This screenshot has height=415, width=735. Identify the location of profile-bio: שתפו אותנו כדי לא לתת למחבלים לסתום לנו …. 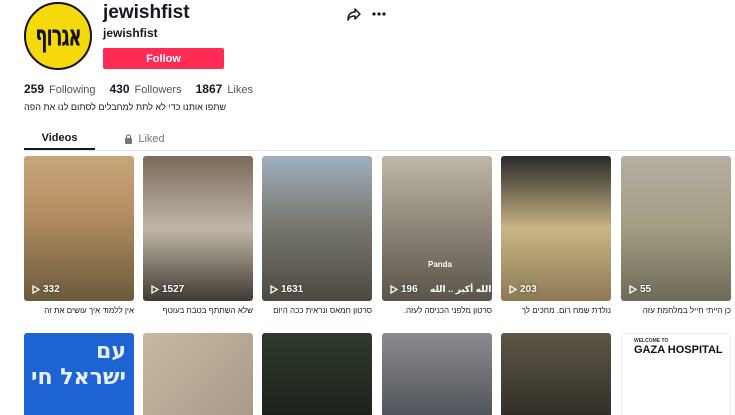
(125, 107).